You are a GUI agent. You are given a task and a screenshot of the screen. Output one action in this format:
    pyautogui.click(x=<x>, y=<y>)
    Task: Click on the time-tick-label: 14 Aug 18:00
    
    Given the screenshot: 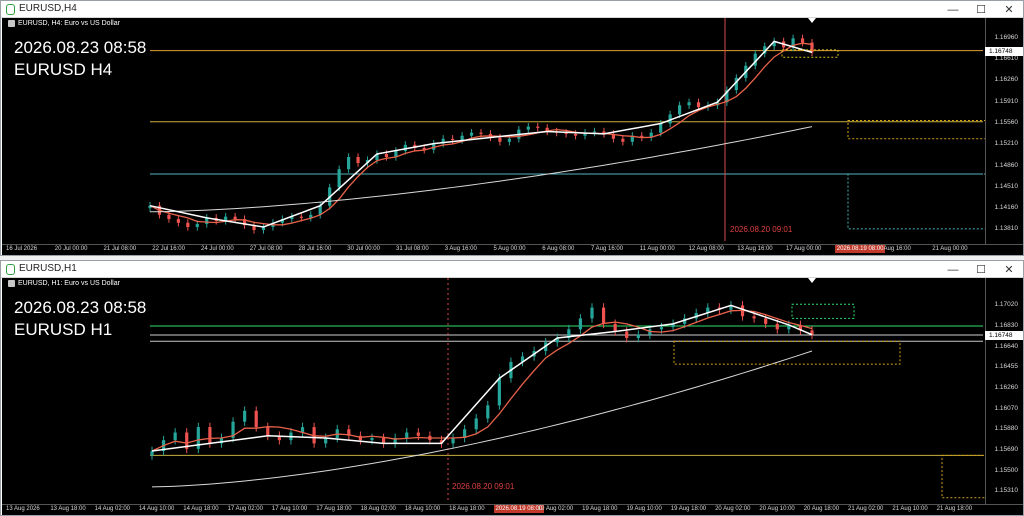 What is the action you would take?
    pyautogui.click(x=201, y=509)
    